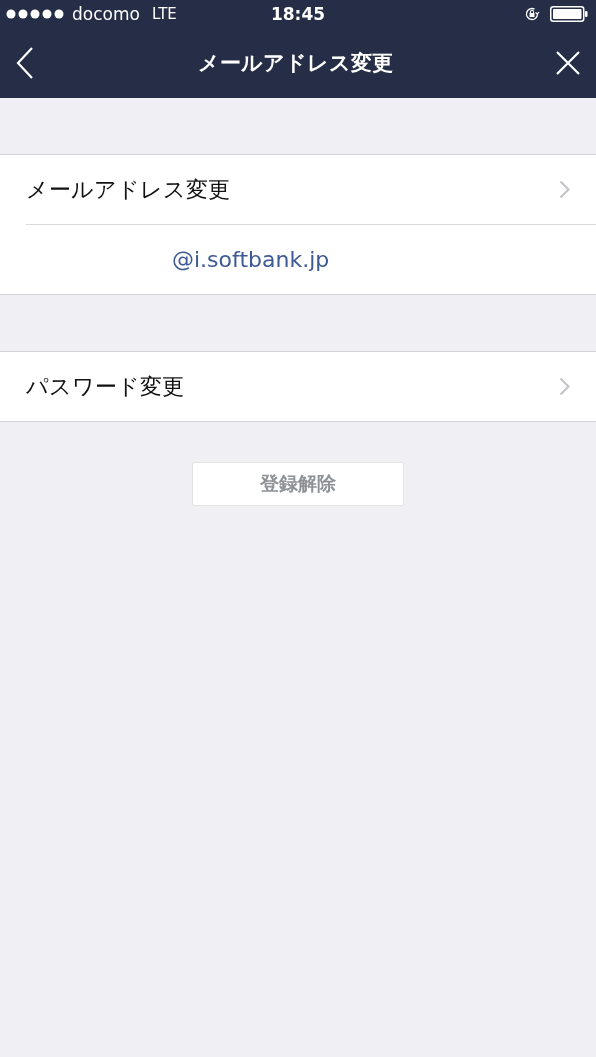  I want to click on rotation-lock-icon, so click(532, 14).